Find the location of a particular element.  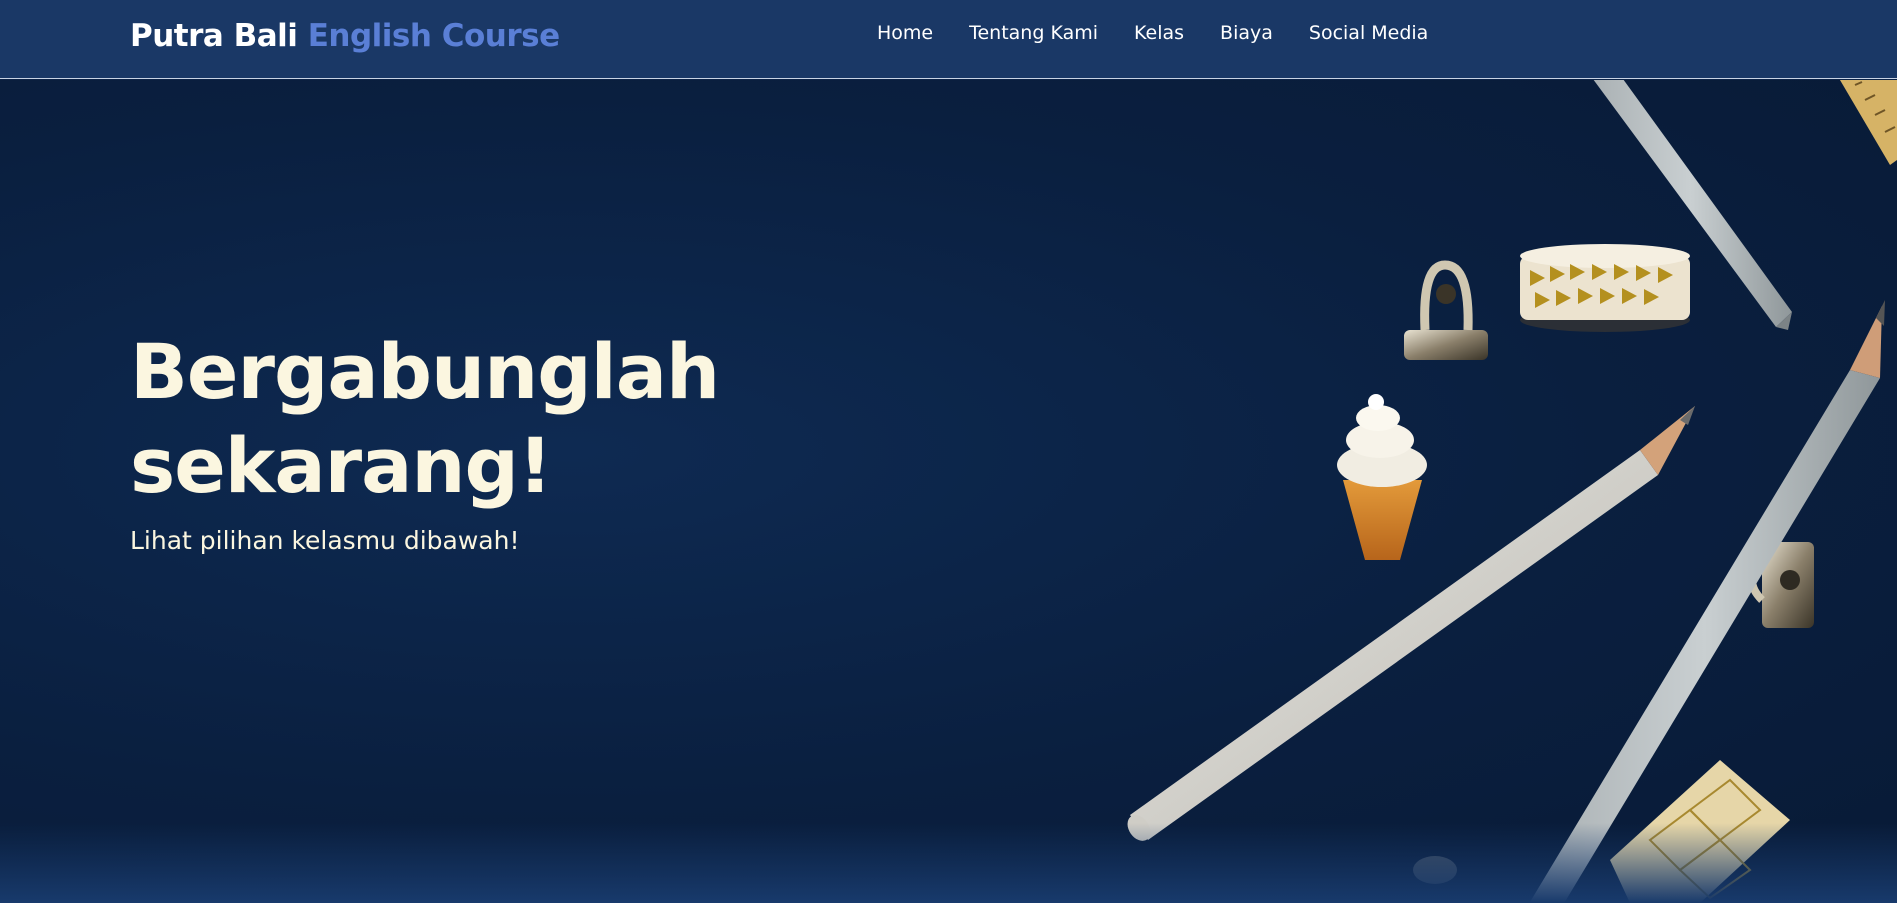

nav-link-kelas: Kelas is located at coordinates (1159, 33).